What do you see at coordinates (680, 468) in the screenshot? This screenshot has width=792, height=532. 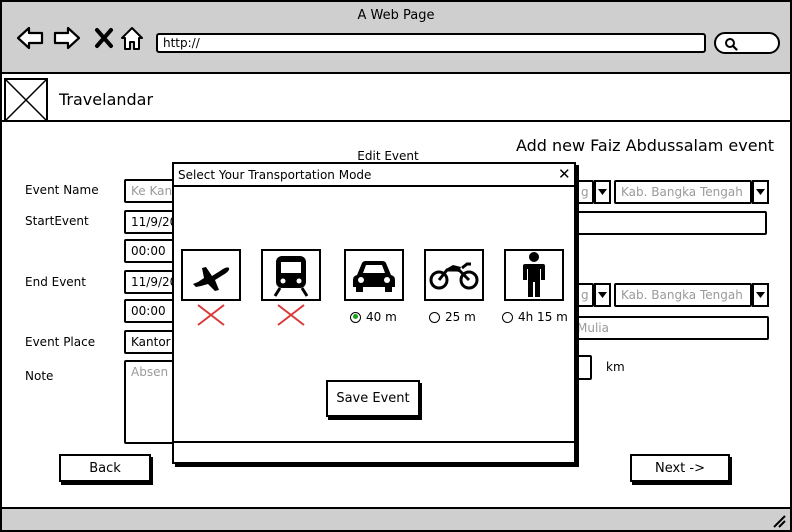 I see `next-button: Next ->` at bounding box center [680, 468].